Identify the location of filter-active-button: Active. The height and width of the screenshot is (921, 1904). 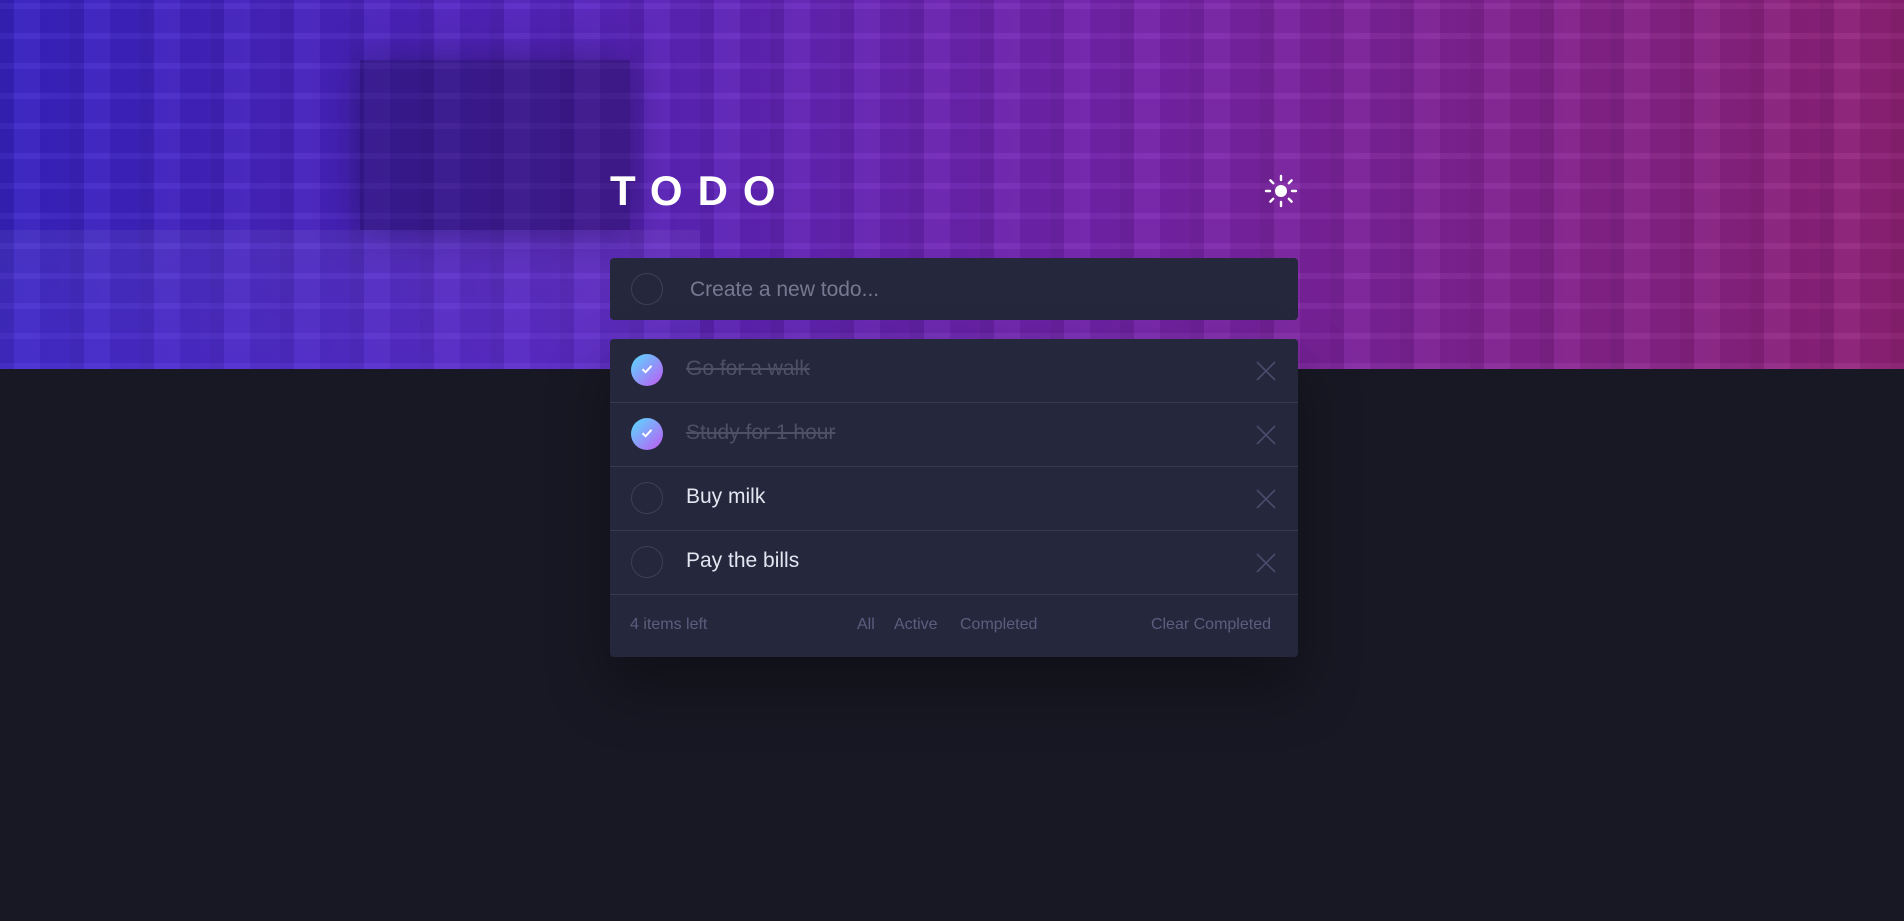
(916, 625).